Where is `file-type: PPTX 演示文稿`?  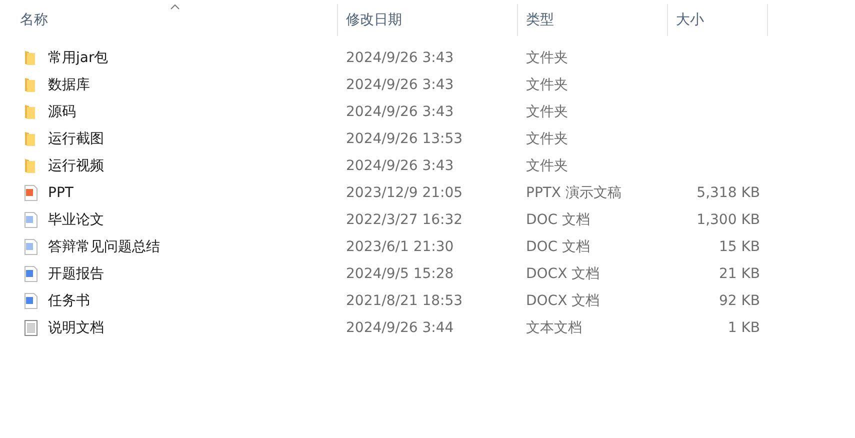 file-type: PPTX 演示文稿 is located at coordinates (574, 193).